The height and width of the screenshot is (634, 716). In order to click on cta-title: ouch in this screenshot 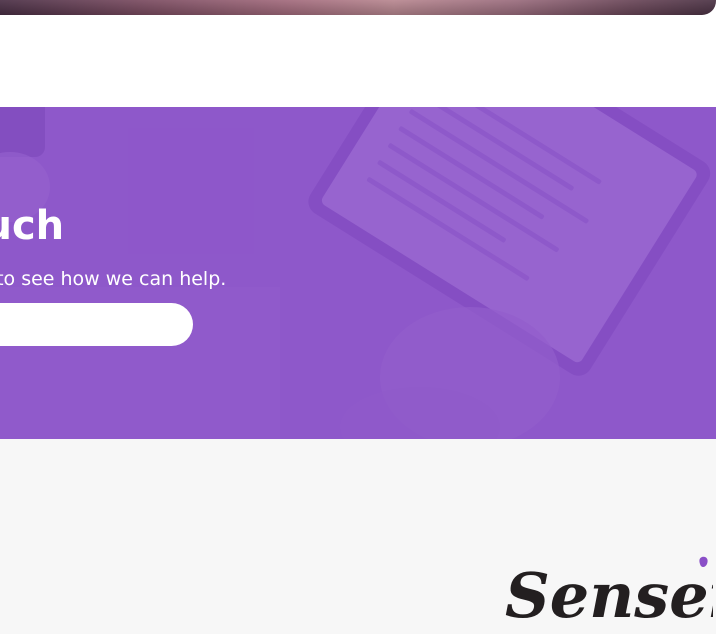, I will do `click(32, 226)`.